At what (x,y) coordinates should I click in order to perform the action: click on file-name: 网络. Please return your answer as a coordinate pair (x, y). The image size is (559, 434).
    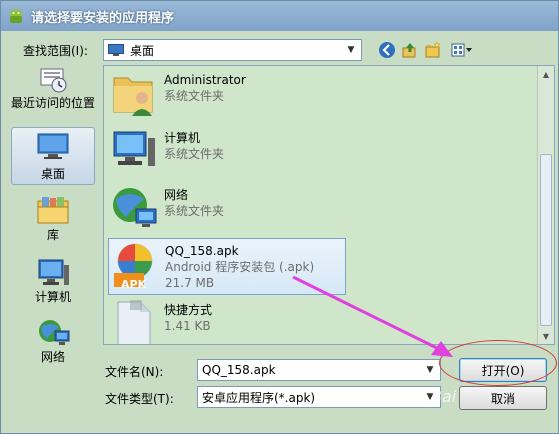
    Looking at the image, I should click on (176, 195).